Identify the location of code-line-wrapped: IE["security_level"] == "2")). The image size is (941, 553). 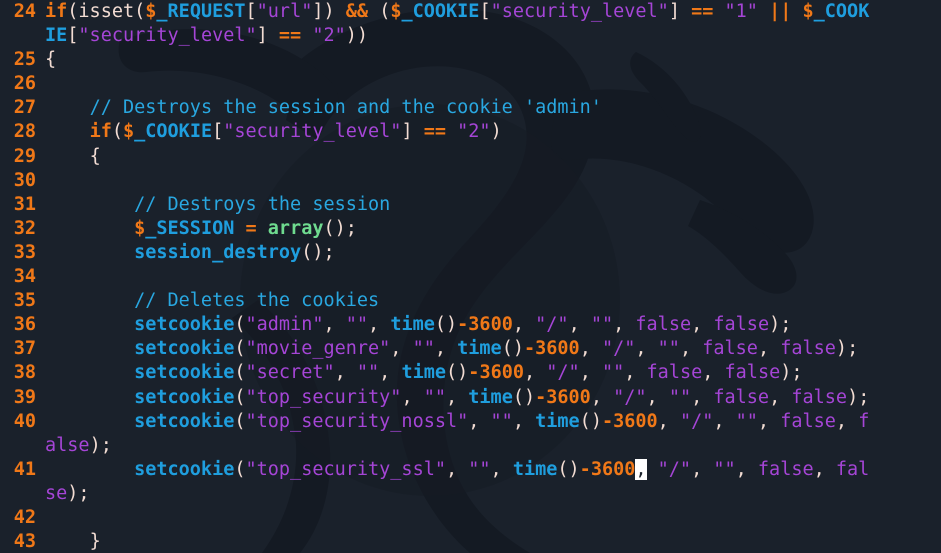
(470, 36).